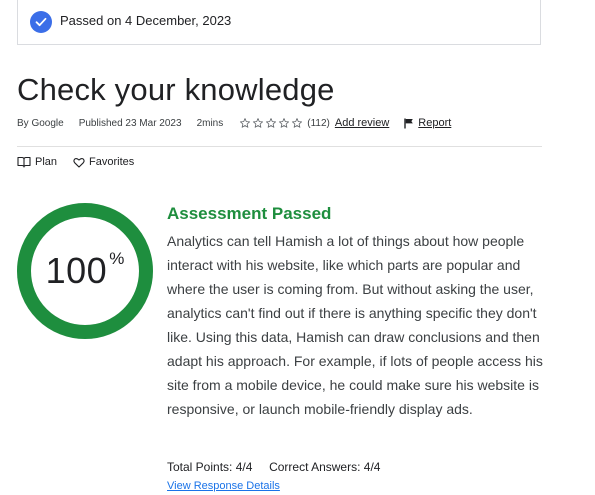  What do you see at coordinates (24, 162) in the screenshot?
I see `book-icon` at bounding box center [24, 162].